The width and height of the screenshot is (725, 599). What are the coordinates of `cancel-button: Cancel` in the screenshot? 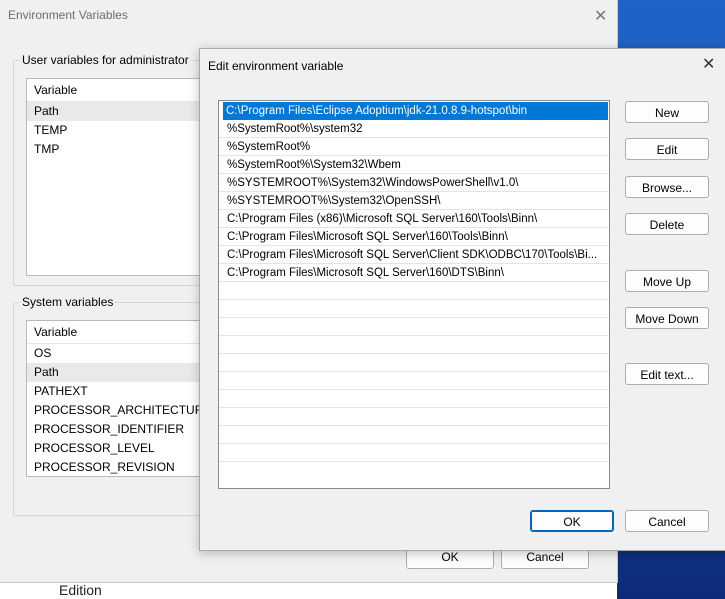 It's located at (667, 521).